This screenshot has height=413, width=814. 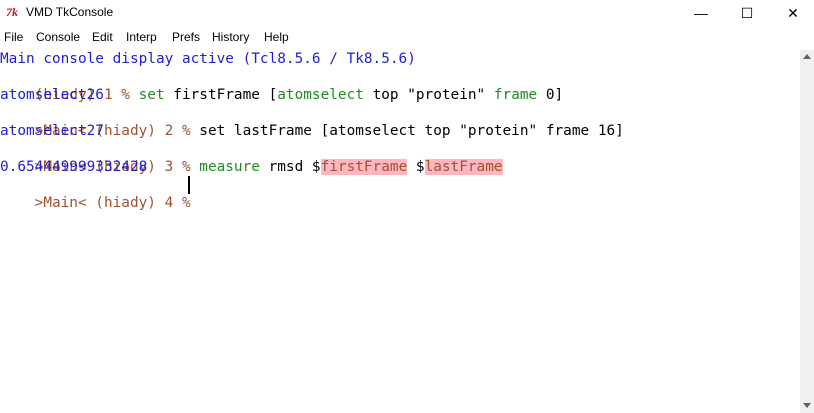 What do you see at coordinates (52, 95) in the screenshot?
I see `console-output-1: atomselect26` at bounding box center [52, 95].